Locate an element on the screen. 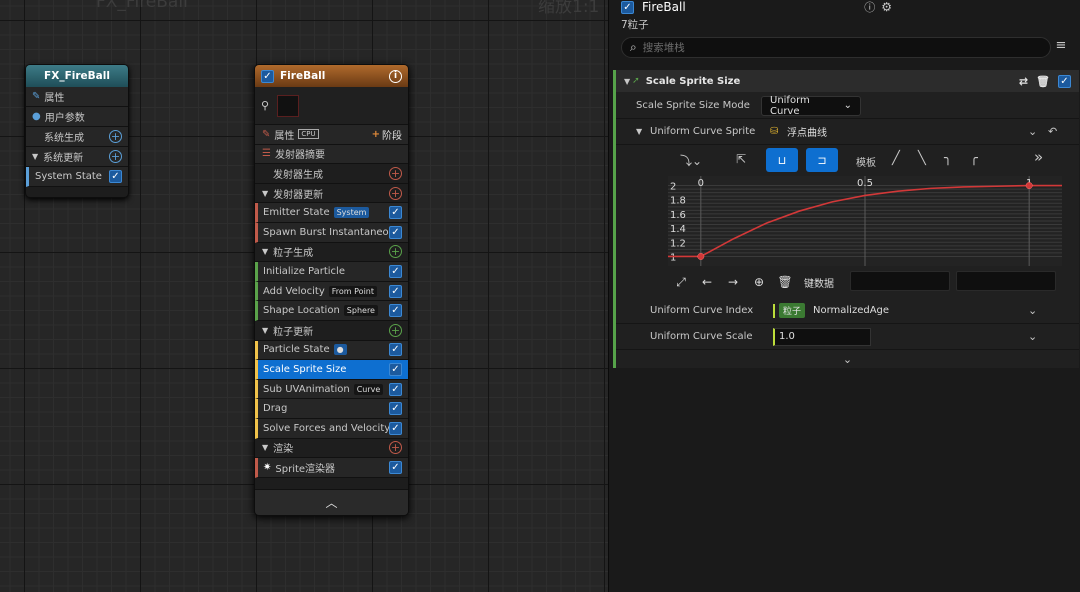 The width and height of the screenshot is (1080, 592). module-spawn-burst: Spawn Burst Instantaneous ✓ is located at coordinates (331, 232).